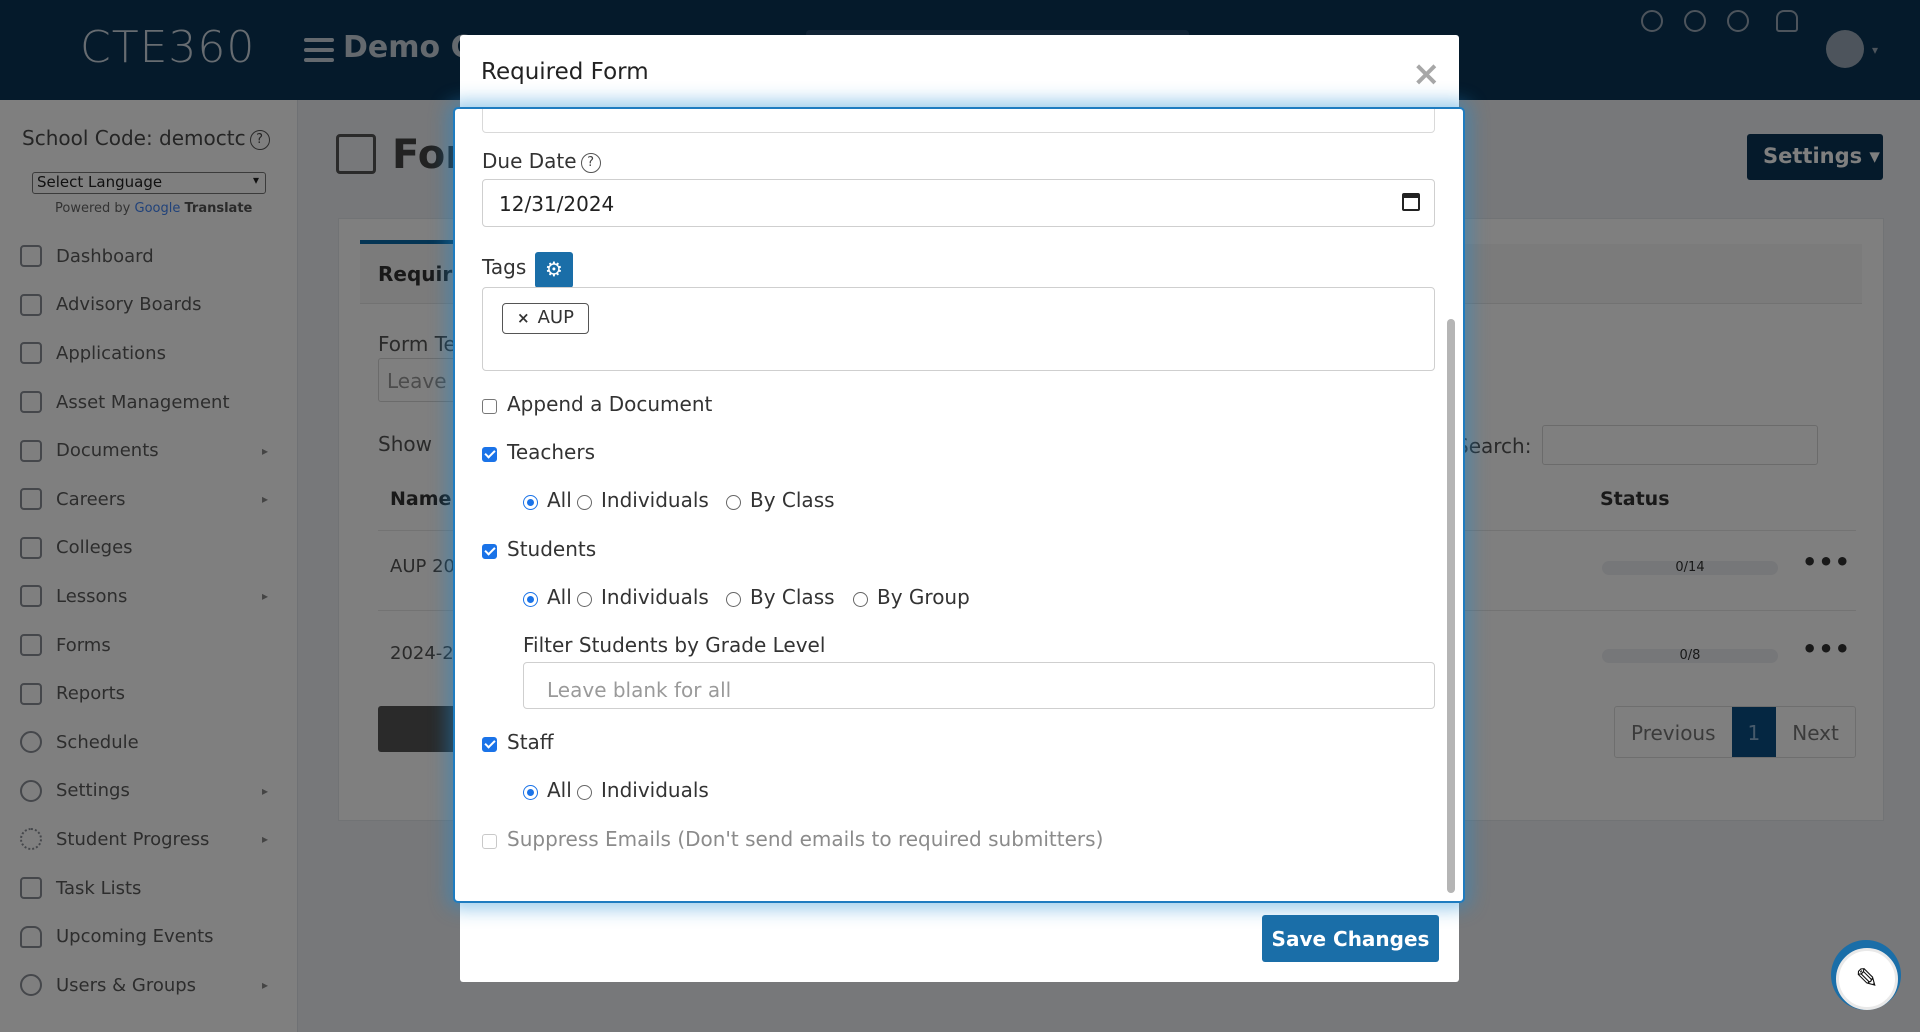 This screenshot has width=1920, height=1032. Describe the element at coordinates (565, 72) in the screenshot. I see `modal-title: Required Form` at that location.